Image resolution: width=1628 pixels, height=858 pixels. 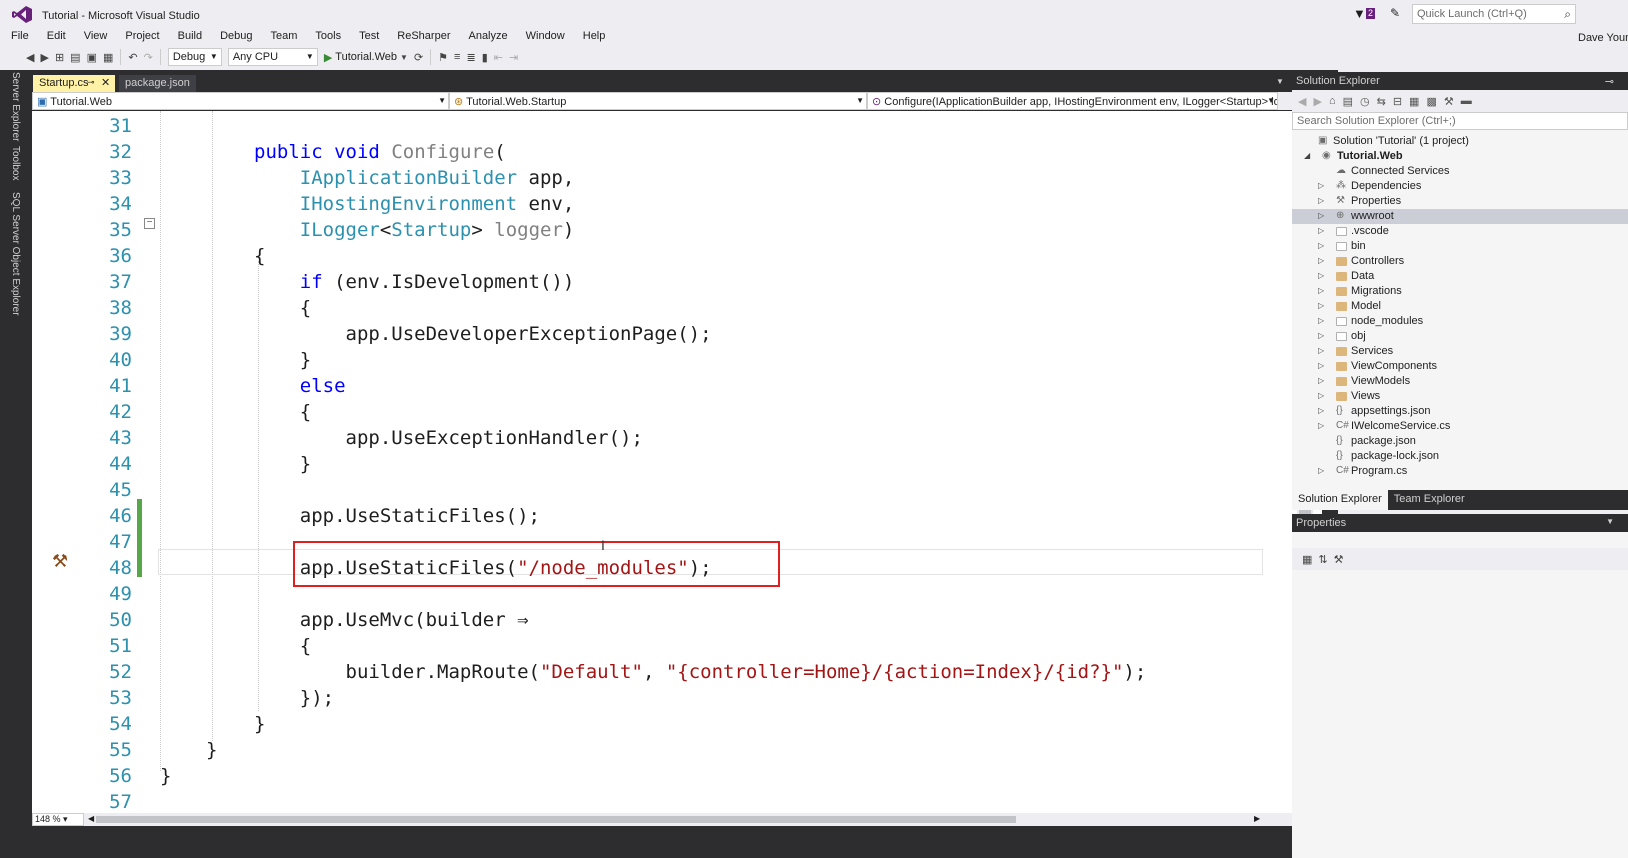 I want to click on solution-search-input: Search Solution Explorer (Ctrl+;), so click(x=1460, y=121).